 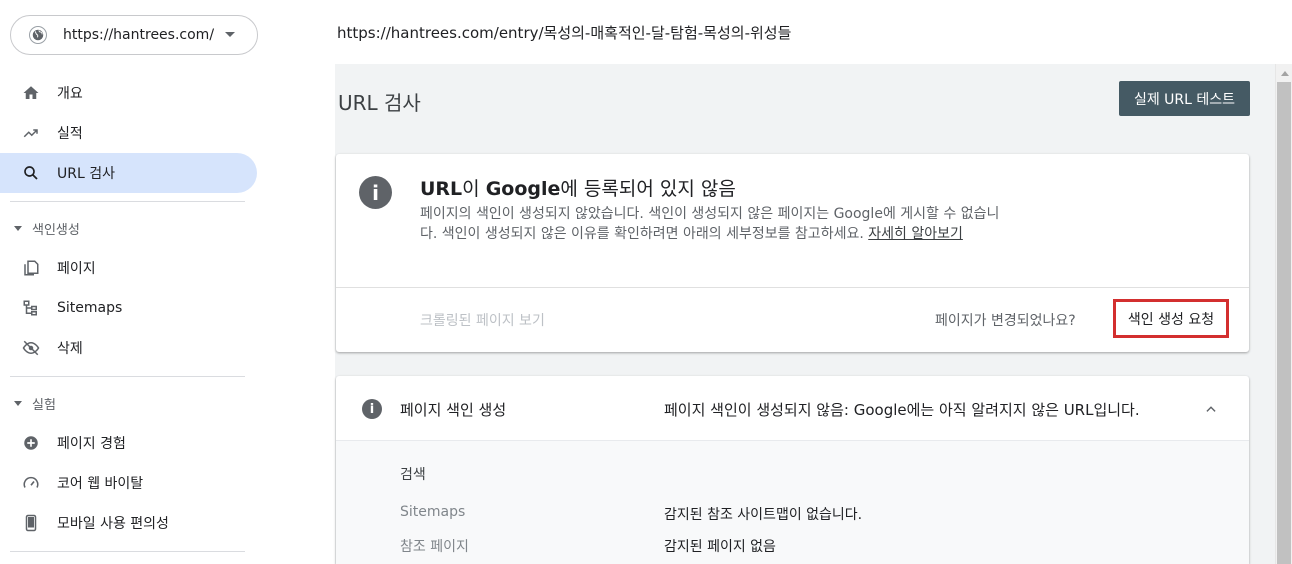 I want to click on sidebar-item-label: 삭제, so click(x=70, y=349).